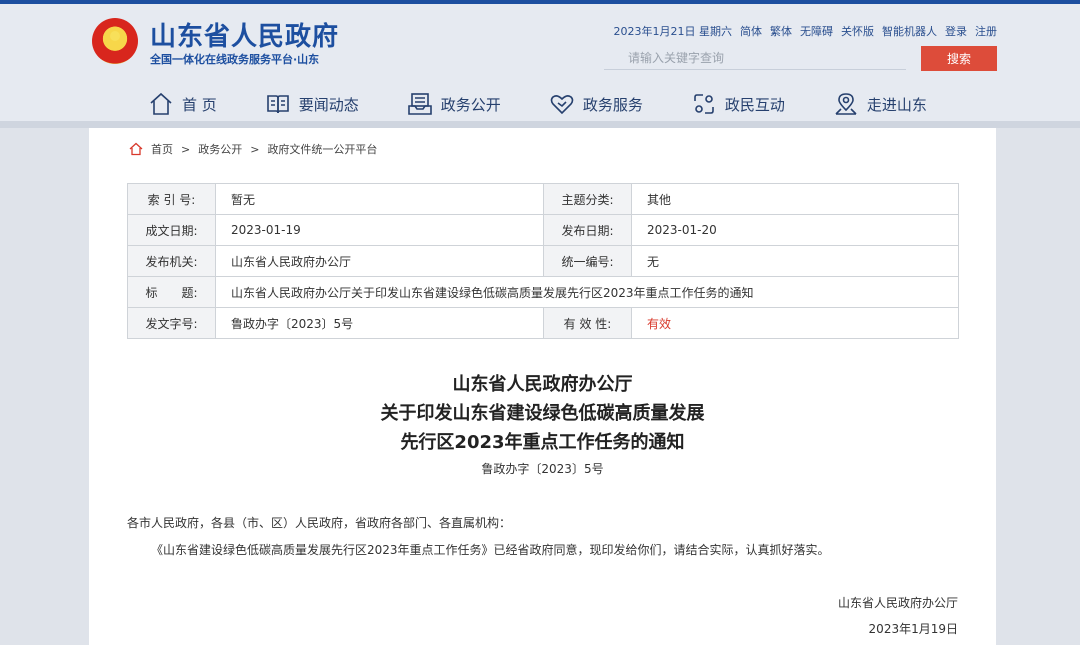  What do you see at coordinates (795, 323) in the screenshot?
I see `meta-validity-value: 有效` at bounding box center [795, 323].